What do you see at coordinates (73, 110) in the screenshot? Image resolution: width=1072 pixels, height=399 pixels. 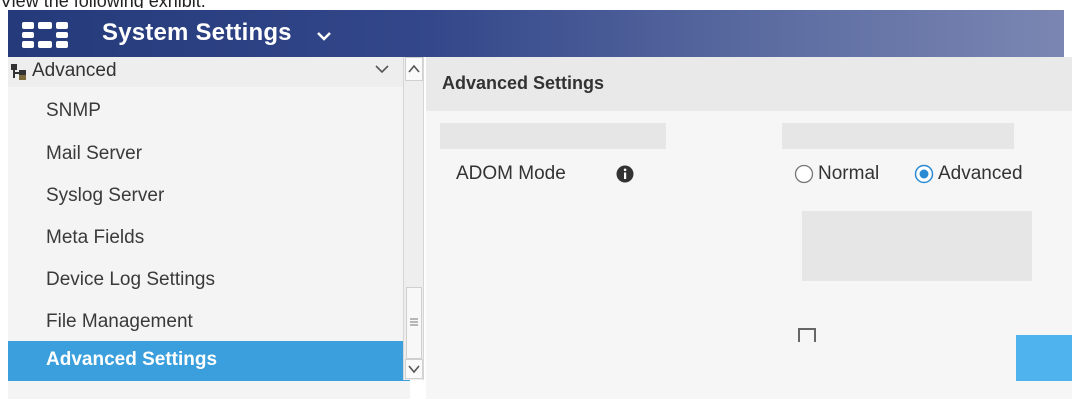 I see `sidebar-item-label: SNMP` at bounding box center [73, 110].